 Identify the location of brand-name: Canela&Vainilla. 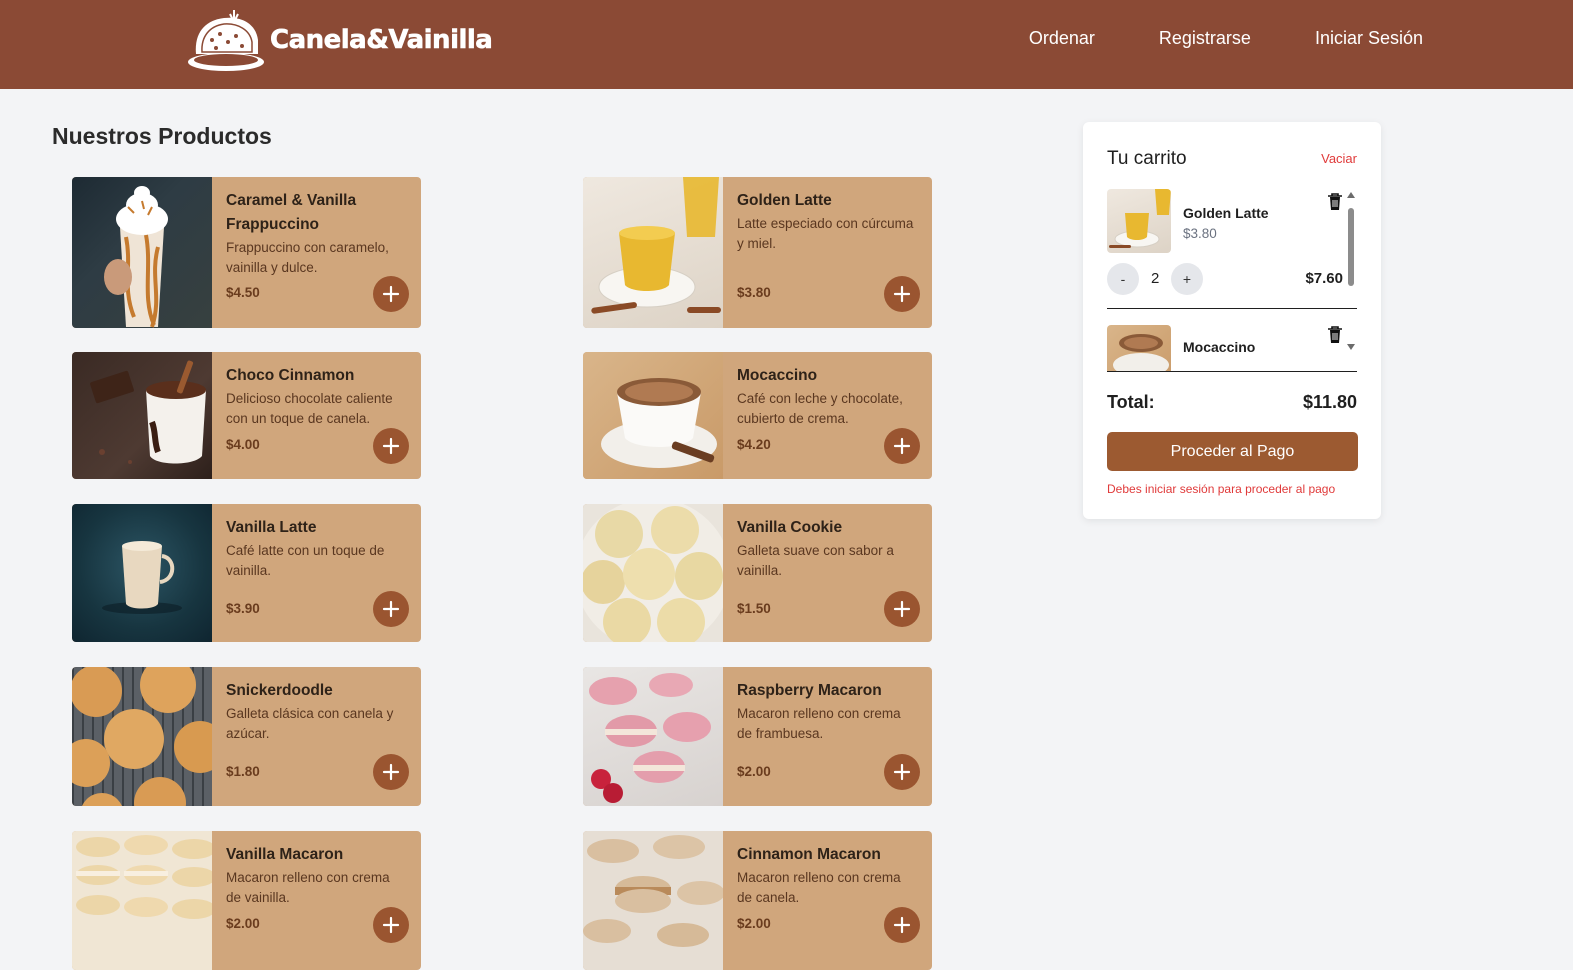
(381, 40).